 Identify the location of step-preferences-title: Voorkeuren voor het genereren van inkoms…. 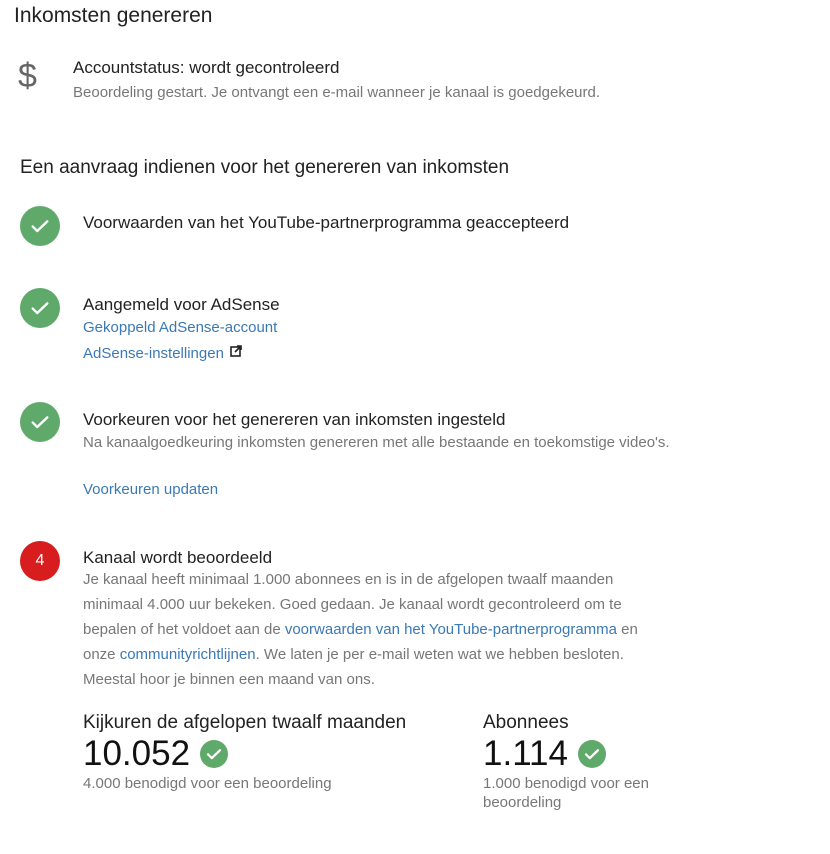
(294, 419).